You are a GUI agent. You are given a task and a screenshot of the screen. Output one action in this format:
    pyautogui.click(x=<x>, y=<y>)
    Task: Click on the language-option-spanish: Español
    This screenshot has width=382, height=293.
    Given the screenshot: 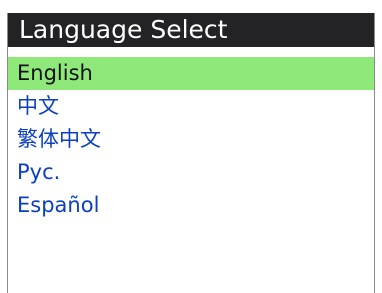 What is the action you would take?
    pyautogui.click(x=191, y=205)
    